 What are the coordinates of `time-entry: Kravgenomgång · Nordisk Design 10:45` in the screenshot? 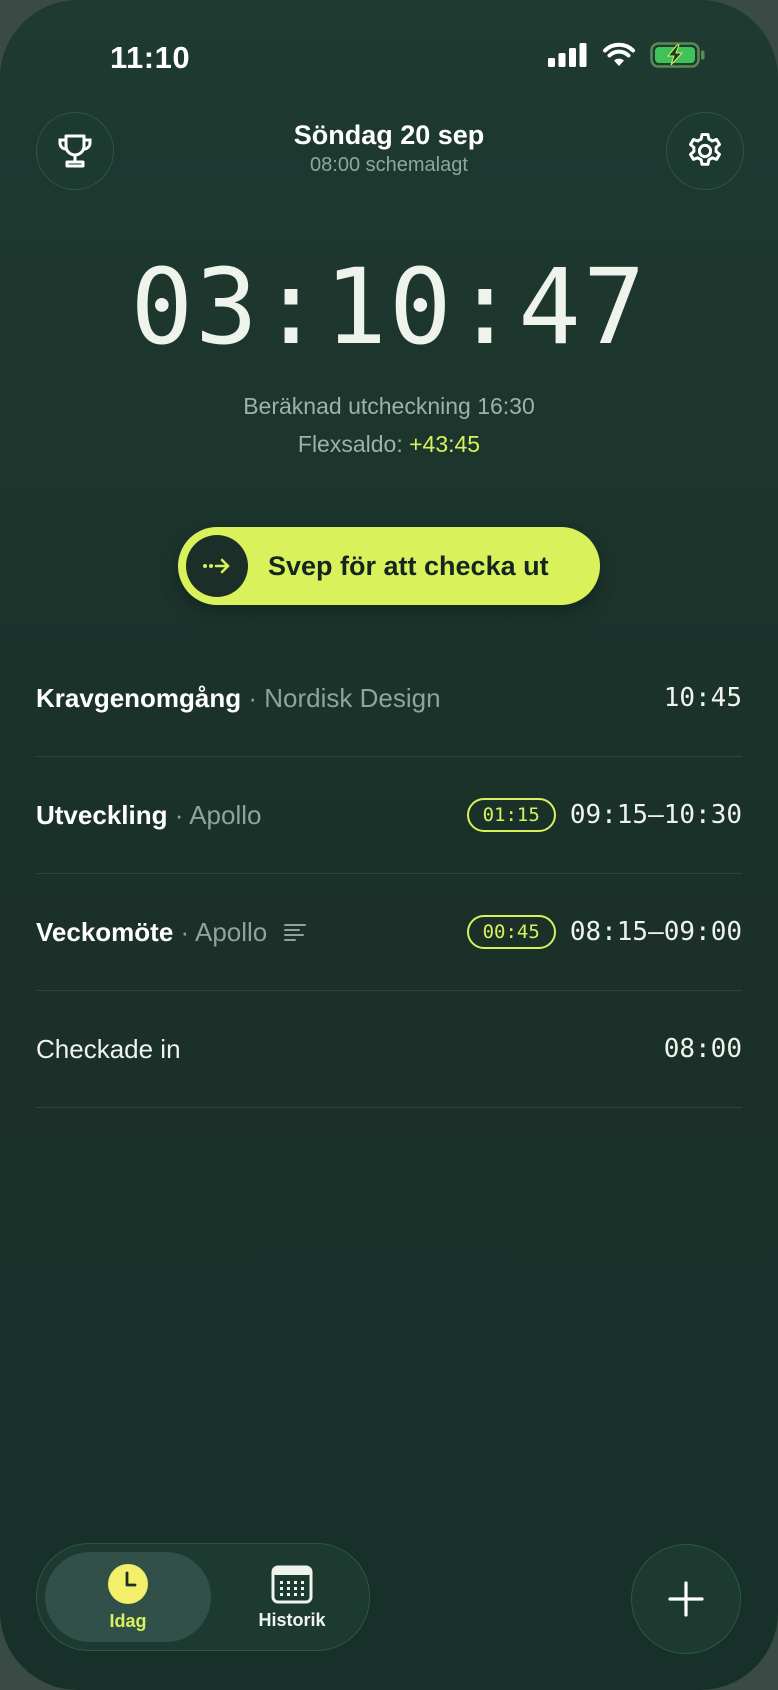 It's located at (389, 698).